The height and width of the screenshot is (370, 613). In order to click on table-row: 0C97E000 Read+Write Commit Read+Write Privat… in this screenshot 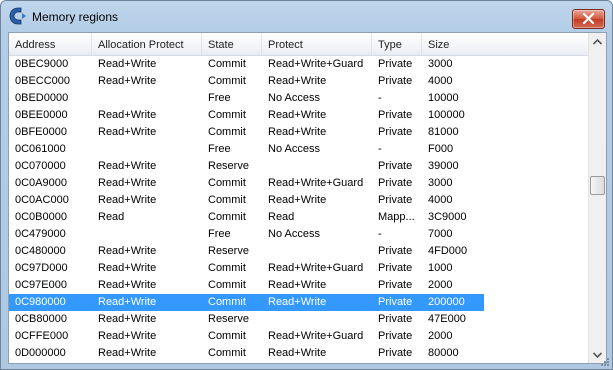, I will do `click(299, 285)`.